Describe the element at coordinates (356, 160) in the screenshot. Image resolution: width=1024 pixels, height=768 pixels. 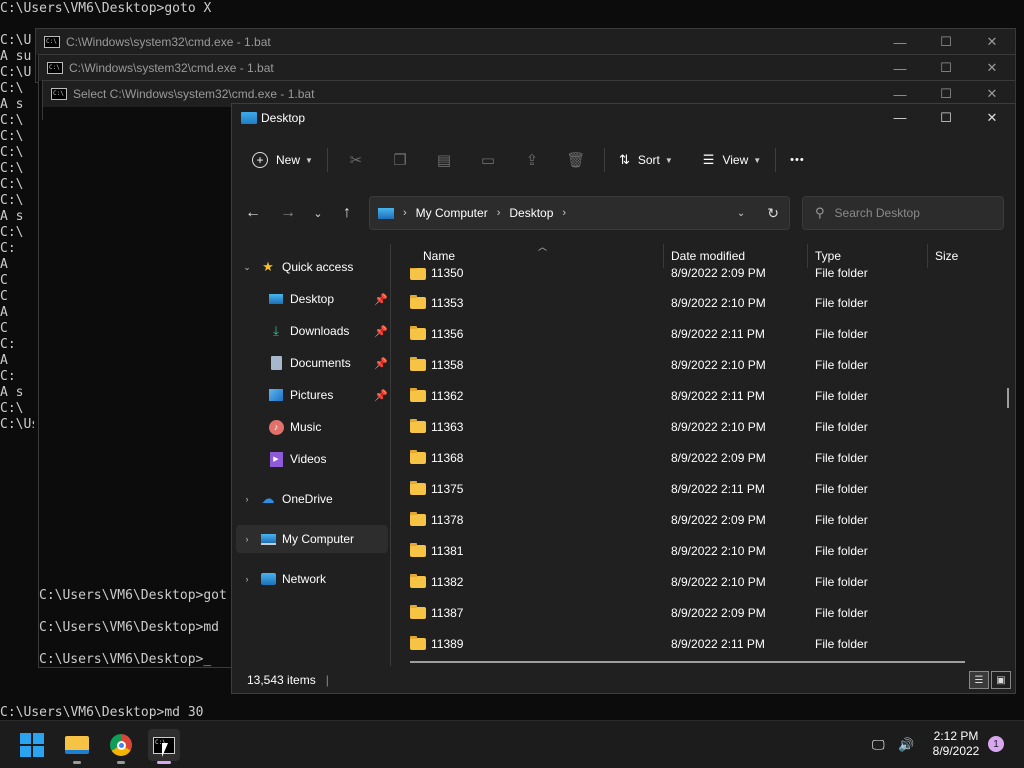
I see `cut-icon: ✂` at that location.